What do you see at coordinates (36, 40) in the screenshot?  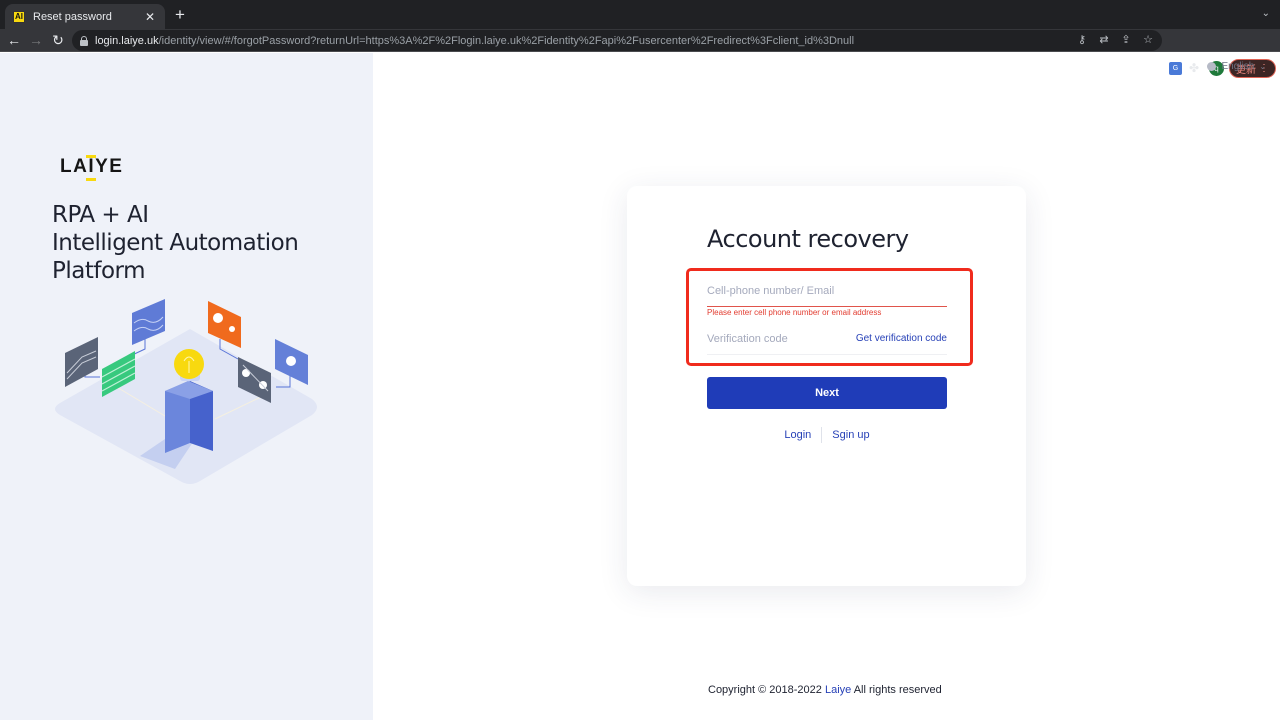 I see `forward-button: →` at bounding box center [36, 40].